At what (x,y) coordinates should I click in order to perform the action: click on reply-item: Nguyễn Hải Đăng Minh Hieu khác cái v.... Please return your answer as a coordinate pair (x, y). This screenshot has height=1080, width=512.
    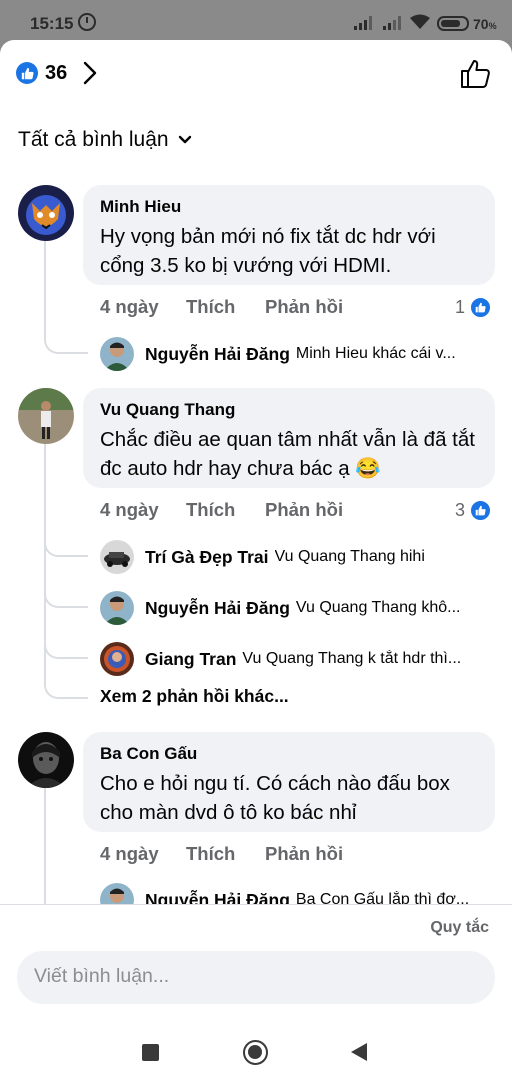
    Looking at the image, I should click on (298, 354).